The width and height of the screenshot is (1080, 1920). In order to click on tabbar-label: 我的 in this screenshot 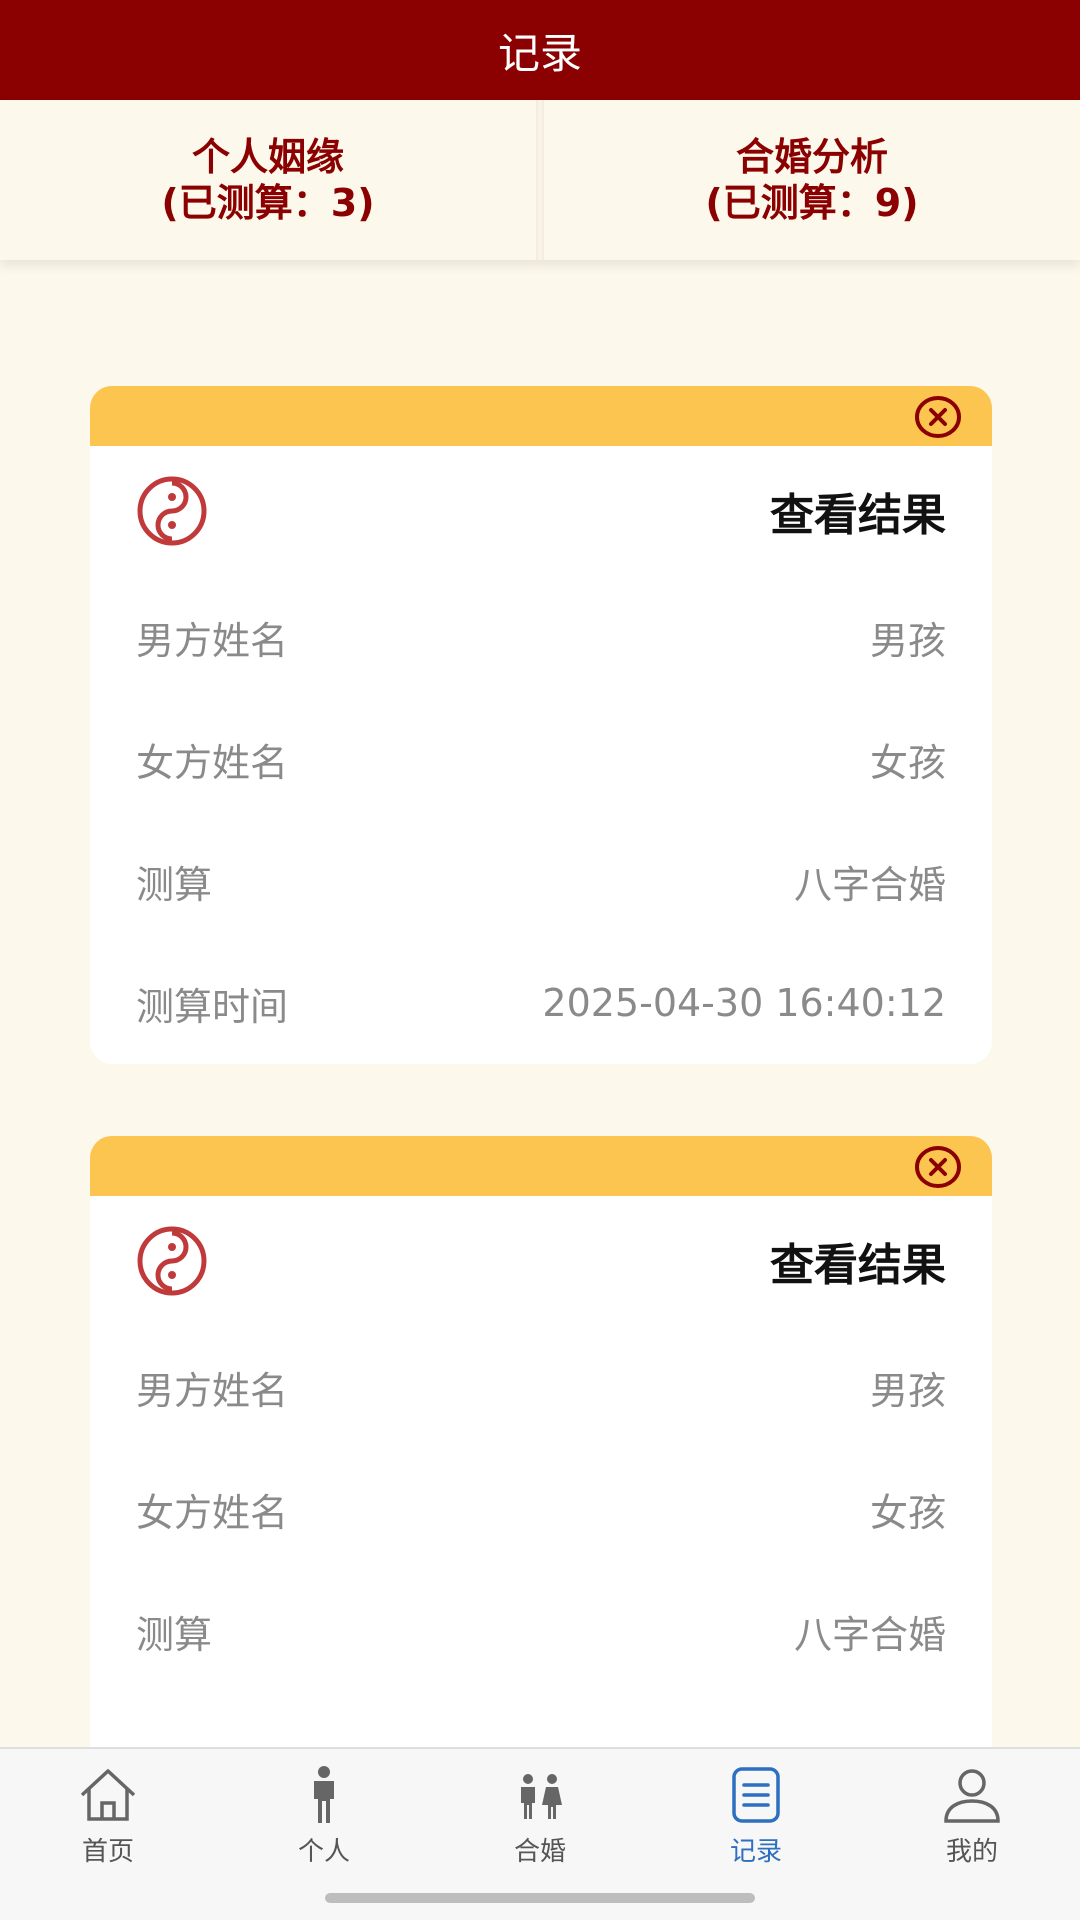, I will do `click(971, 1852)`.